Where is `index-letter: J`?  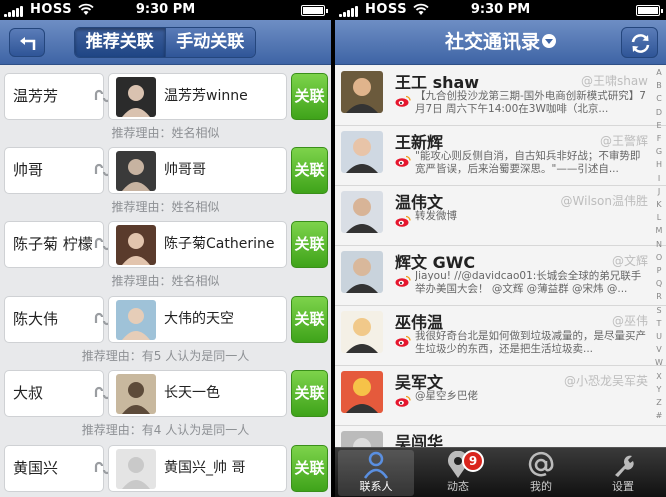 index-letter: J is located at coordinates (659, 191).